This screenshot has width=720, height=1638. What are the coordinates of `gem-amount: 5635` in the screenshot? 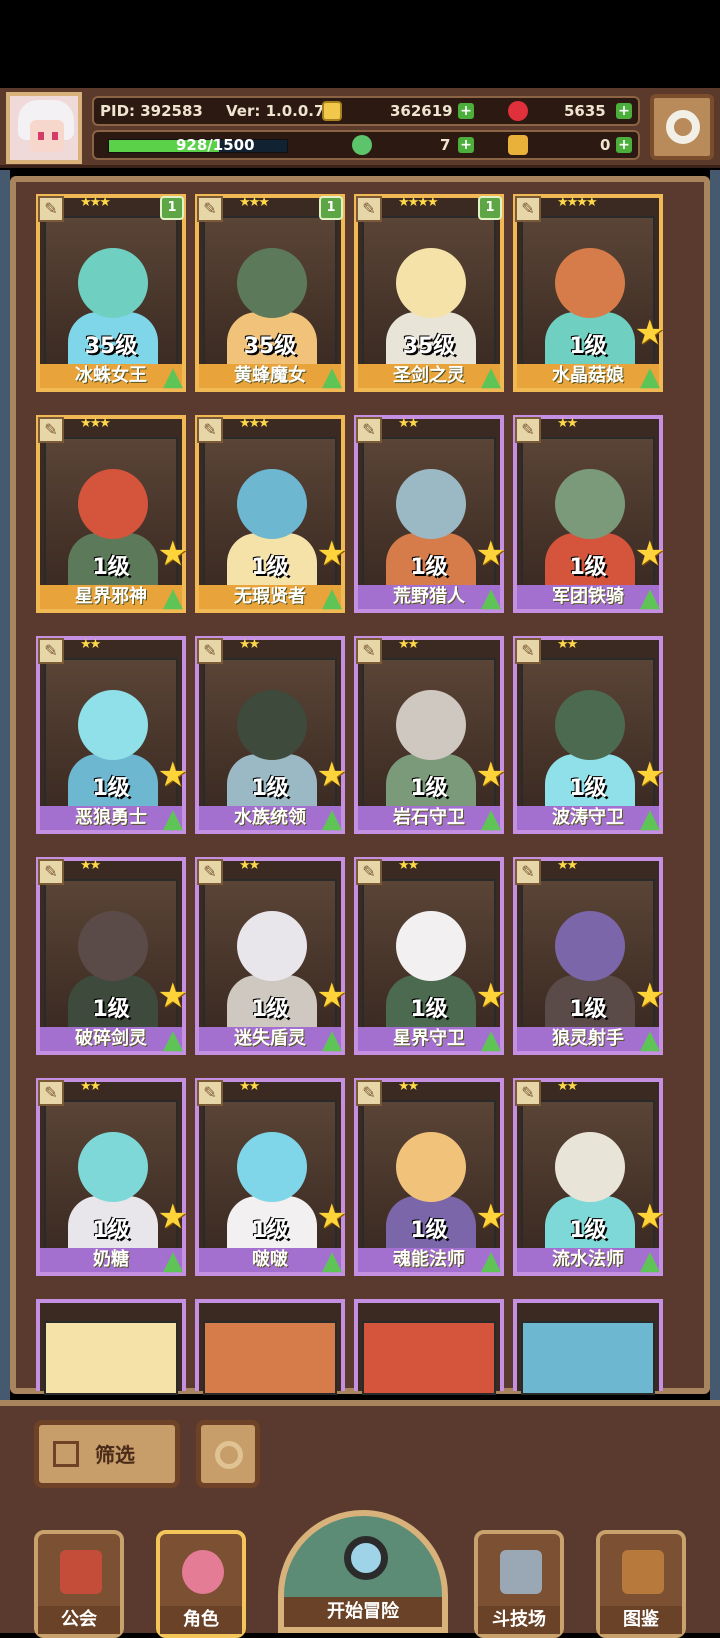 It's located at (585, 111).